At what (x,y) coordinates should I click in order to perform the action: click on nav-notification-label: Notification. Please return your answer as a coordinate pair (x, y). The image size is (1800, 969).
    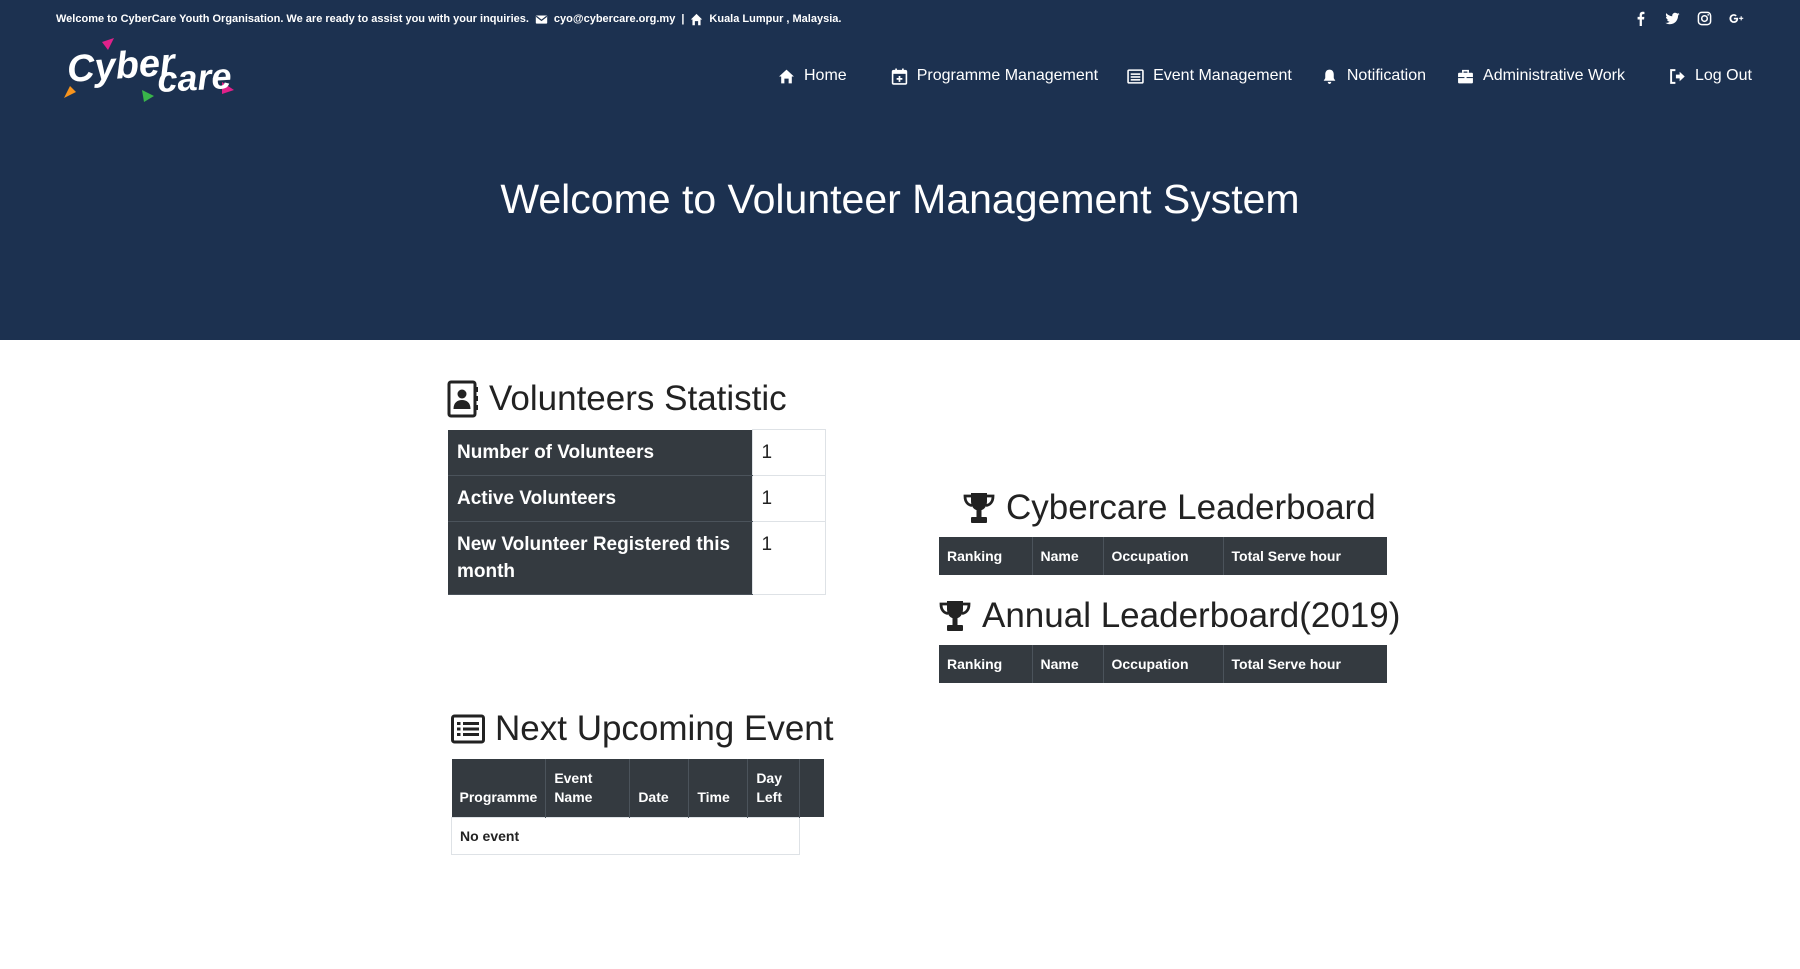
    Looking at the image, I should click on (1386, 75).